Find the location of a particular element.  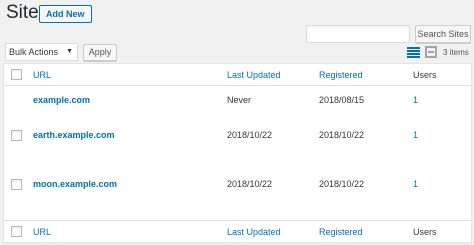

column-header-last-updated: Last Updated is located at coordinates (254, 75).